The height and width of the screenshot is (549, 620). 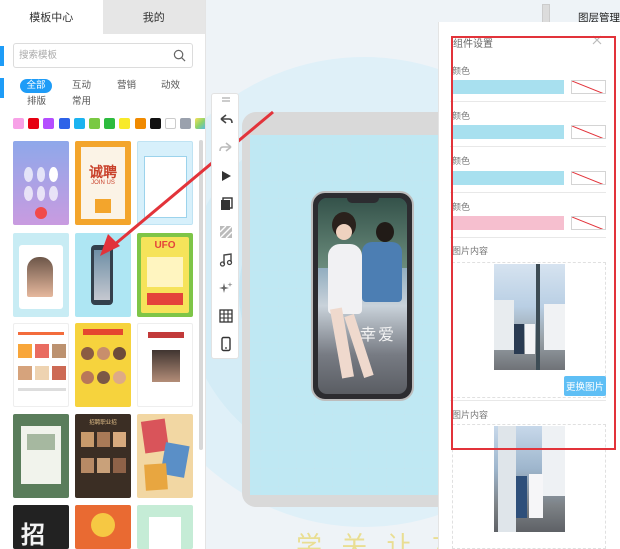 I want to click on search-icon, so click(x=179, y=55).